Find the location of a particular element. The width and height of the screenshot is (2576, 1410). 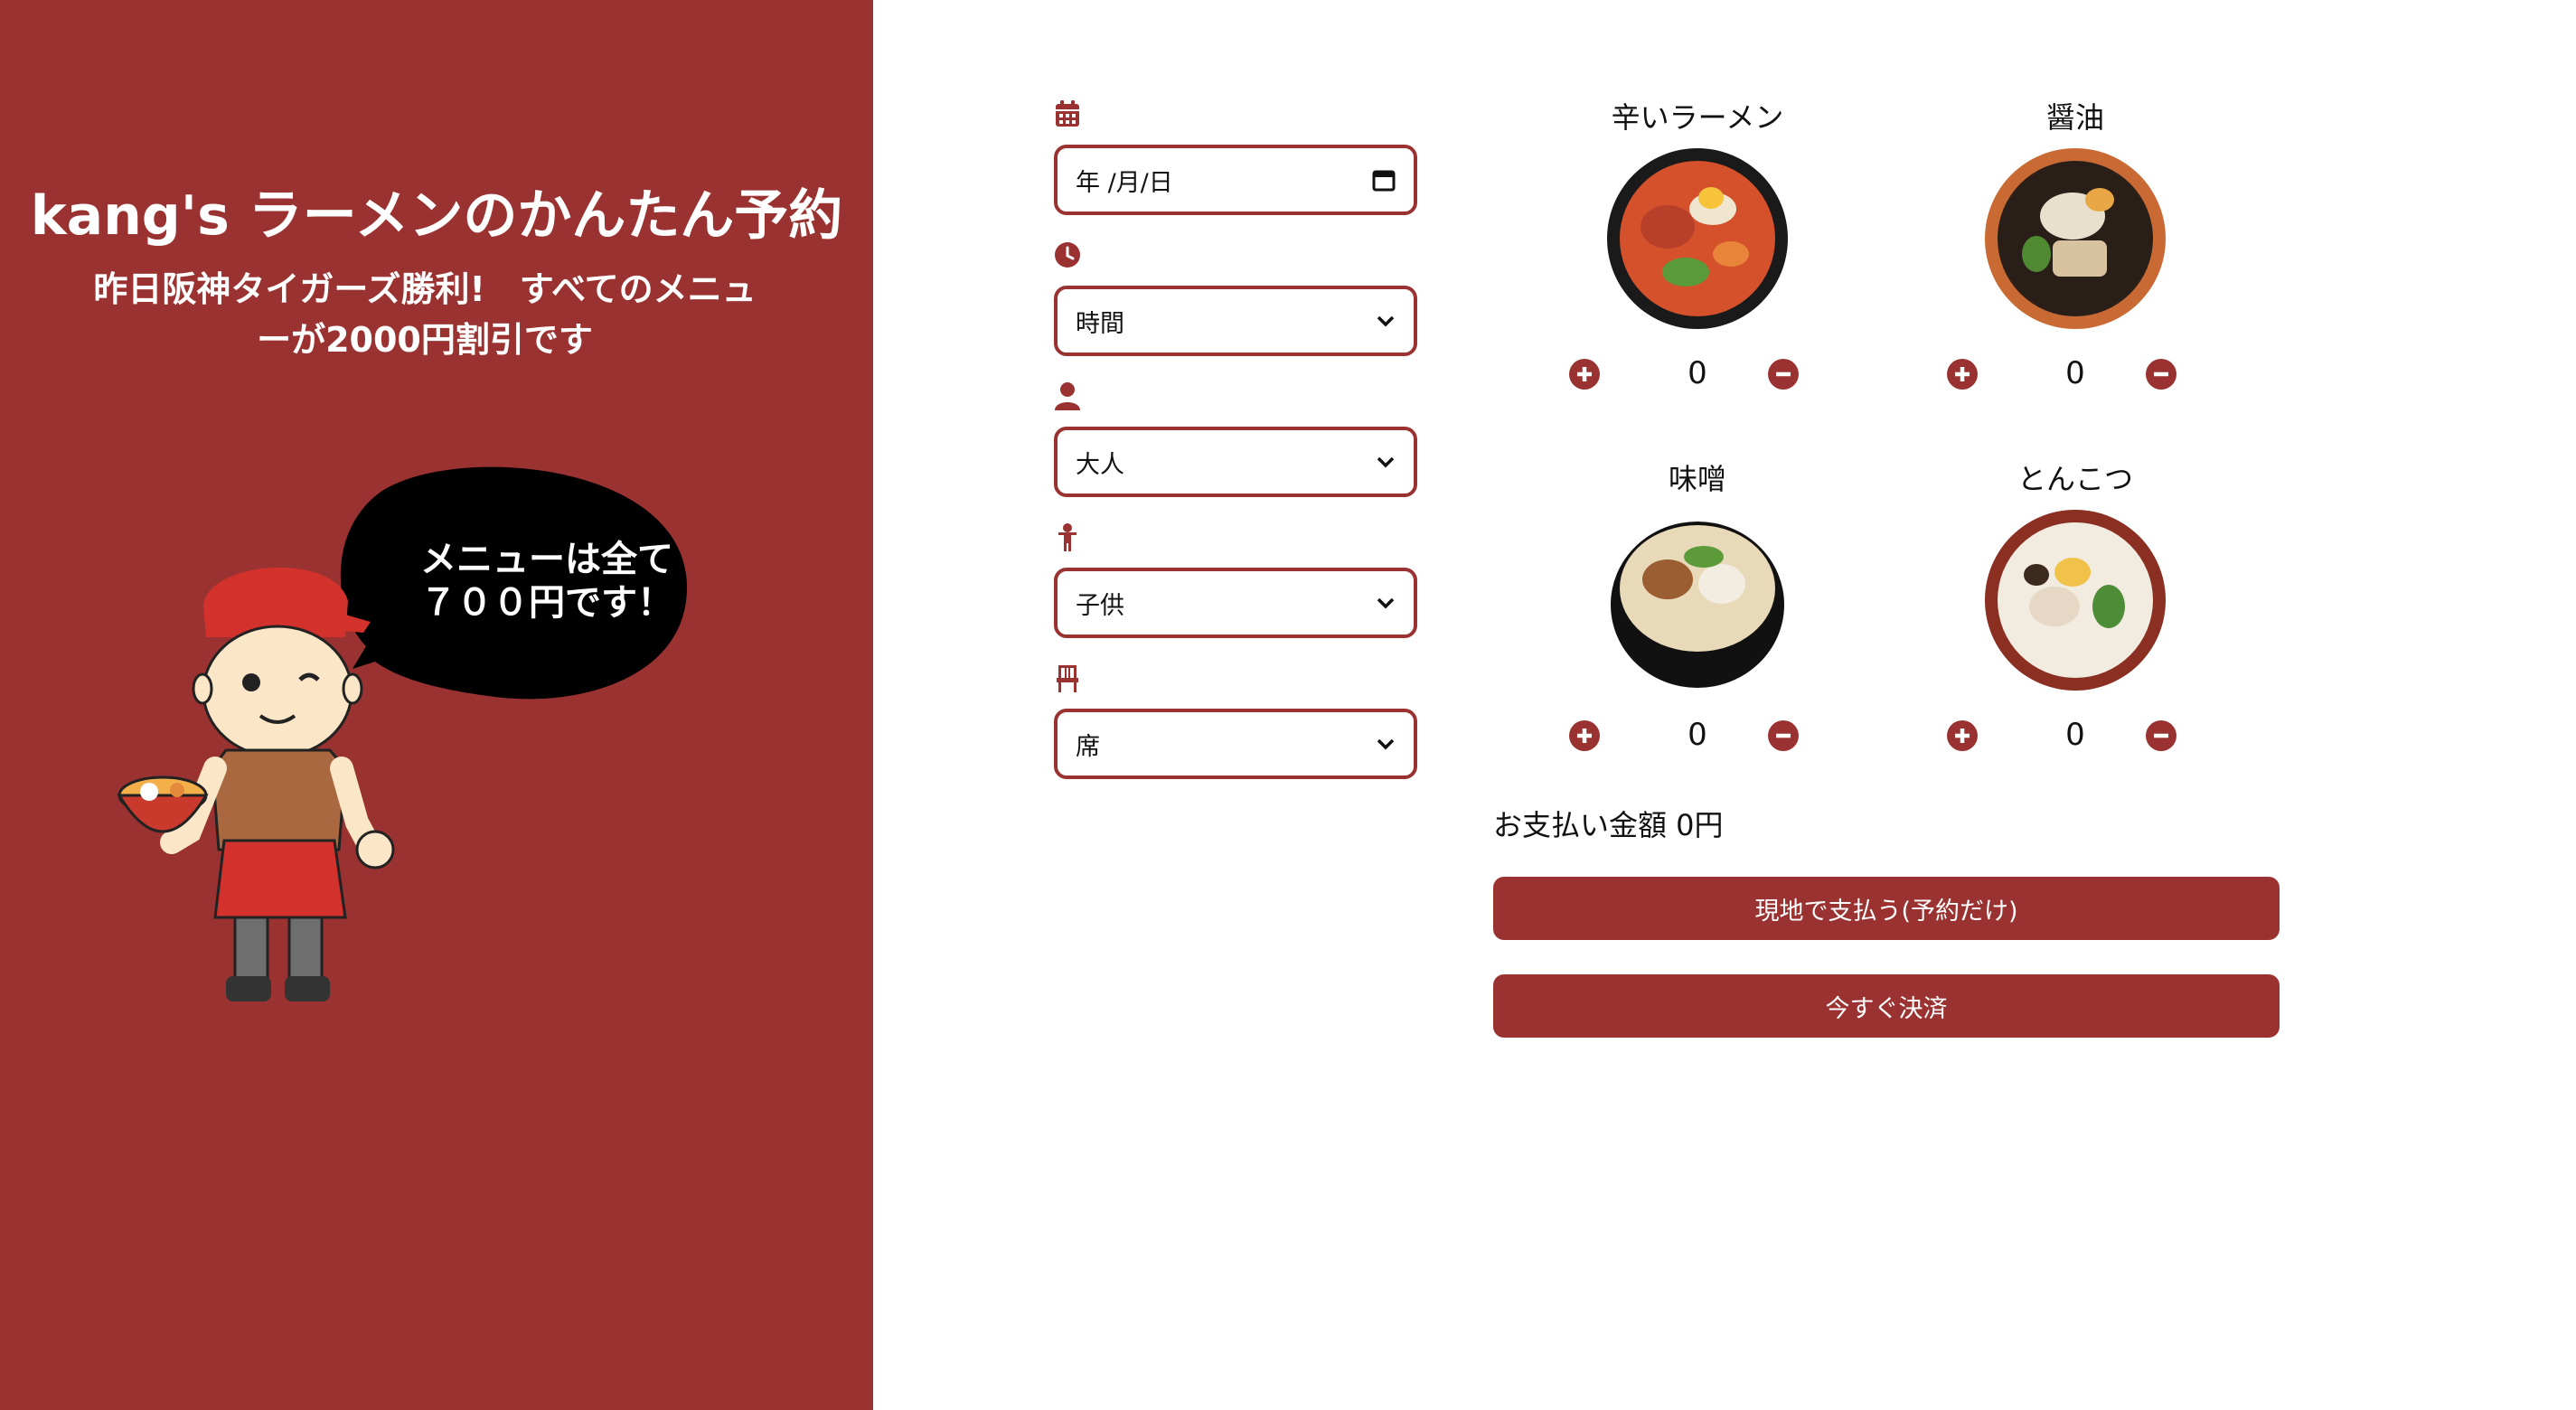

page-title: kang's ラーメンのかんたん予約 is located at coordinates (437, 216).